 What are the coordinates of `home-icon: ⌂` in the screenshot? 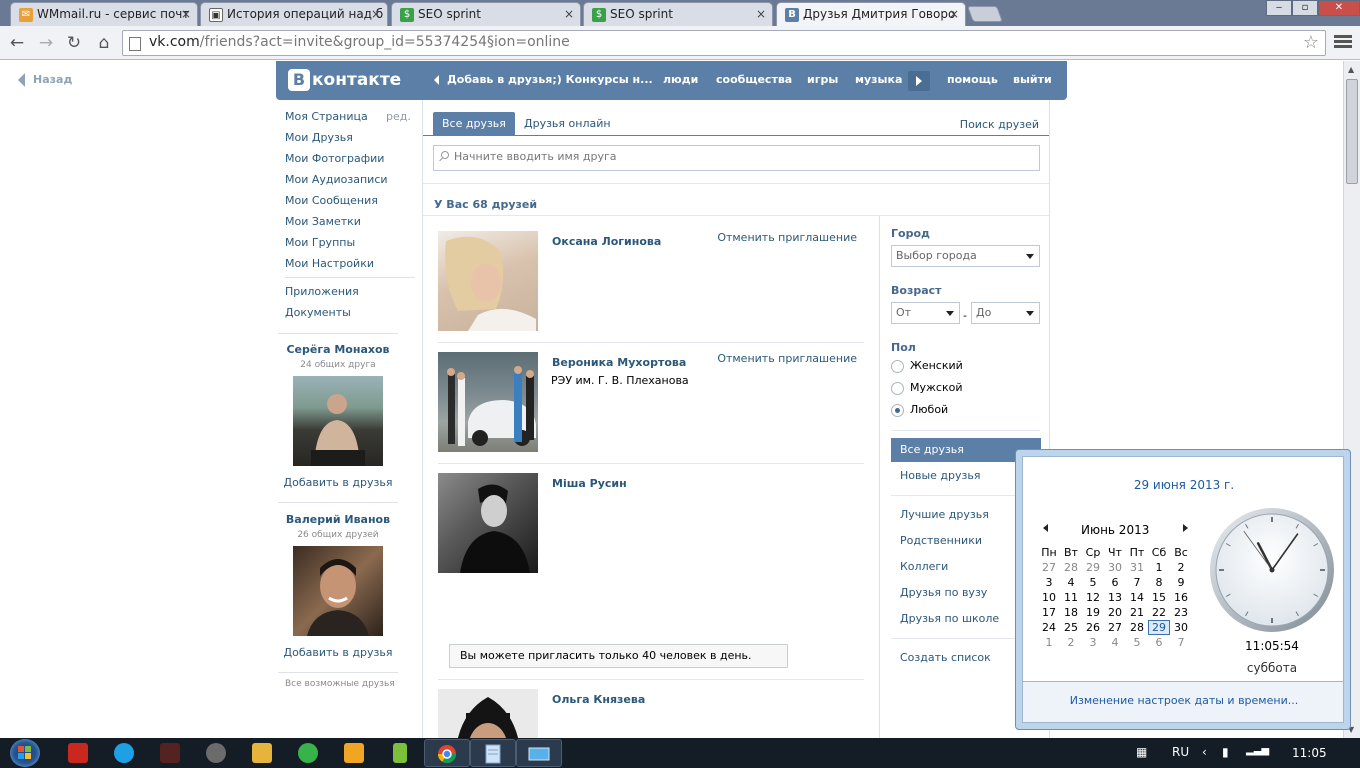 It's located at (104, 43).